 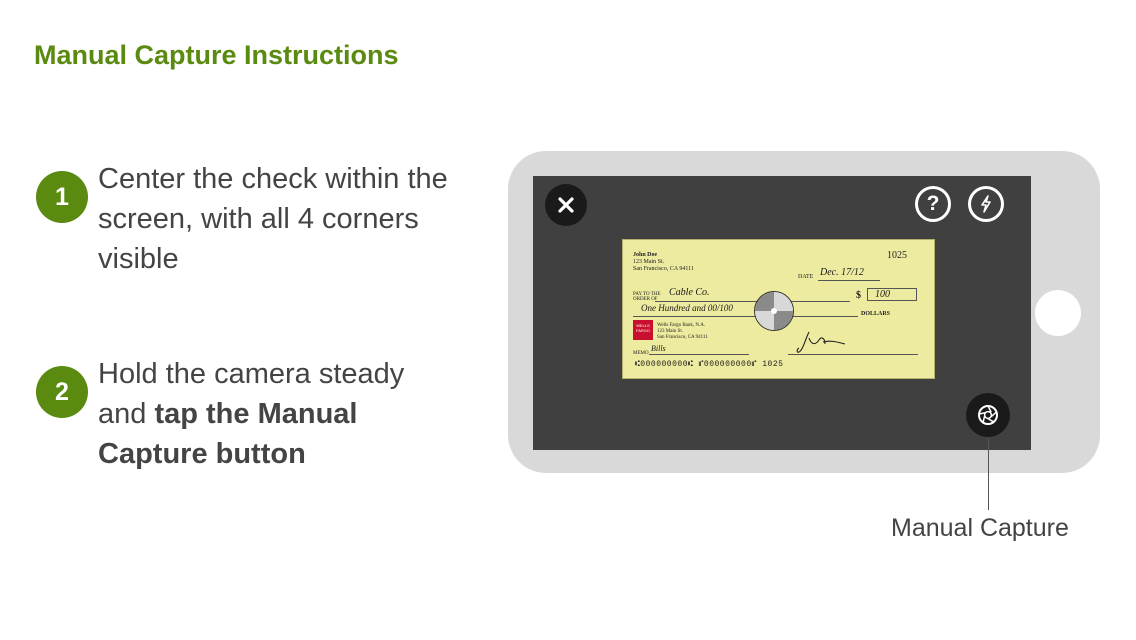 I want to click on manual-capture-button, so click(x=988, y=415).